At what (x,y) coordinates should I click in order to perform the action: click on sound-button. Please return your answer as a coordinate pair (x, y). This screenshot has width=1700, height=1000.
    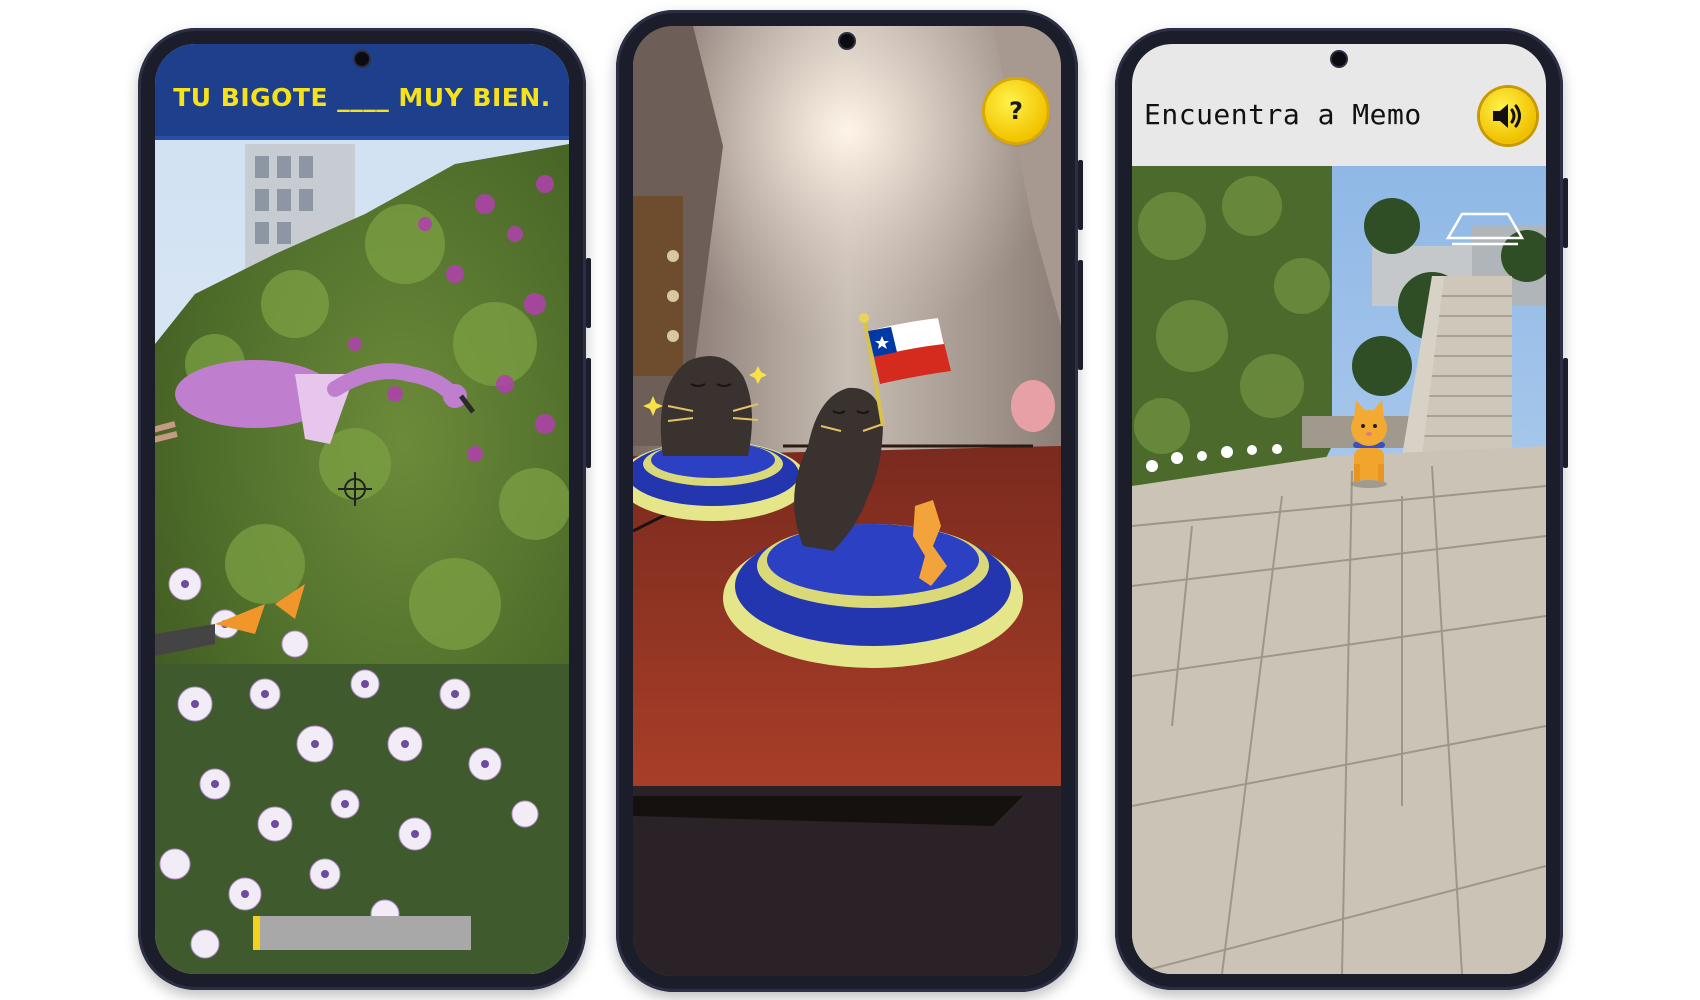
    Looking at the image, I should click on (1508, 116).